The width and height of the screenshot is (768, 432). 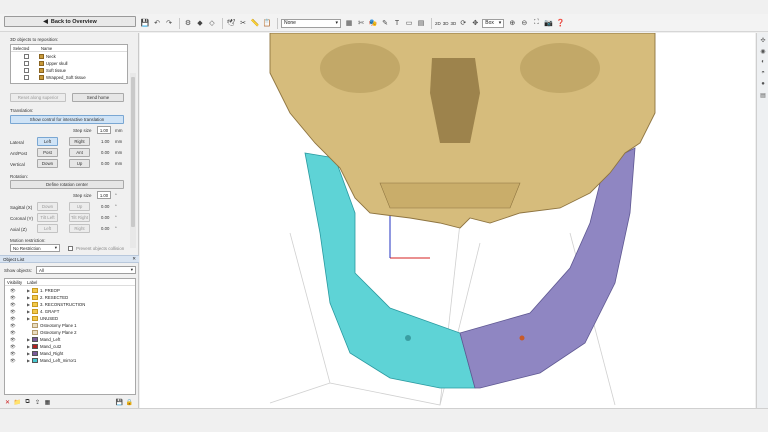 What do you see at coordinates (47, 228) in the screenshot?
I see `axial-left-button: Left` at bounding box center [47, 228].